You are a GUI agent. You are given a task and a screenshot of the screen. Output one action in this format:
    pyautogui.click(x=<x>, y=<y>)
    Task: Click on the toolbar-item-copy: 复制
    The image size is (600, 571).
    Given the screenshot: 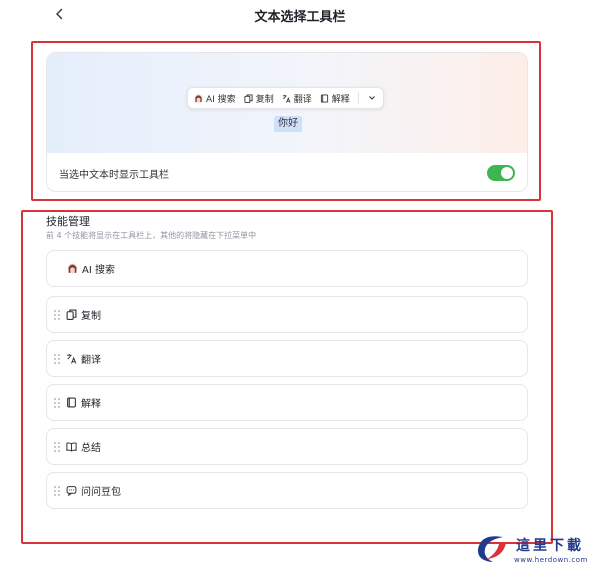 What is the action you would take?
    pyautogui.click(x=259, y=98)
    